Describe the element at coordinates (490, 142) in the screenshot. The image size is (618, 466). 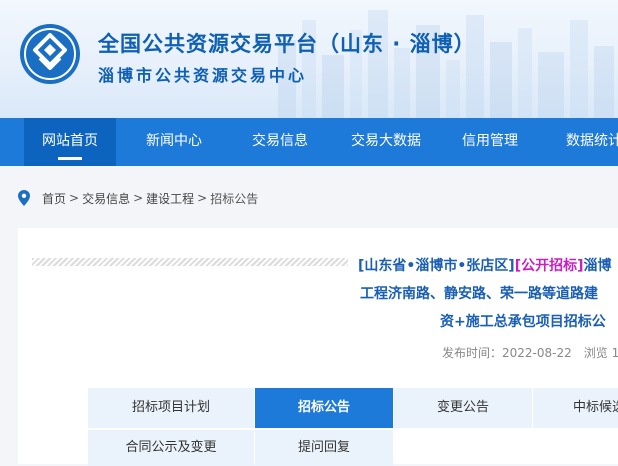
I see `nav-item-credit: 信用管理` at that location.